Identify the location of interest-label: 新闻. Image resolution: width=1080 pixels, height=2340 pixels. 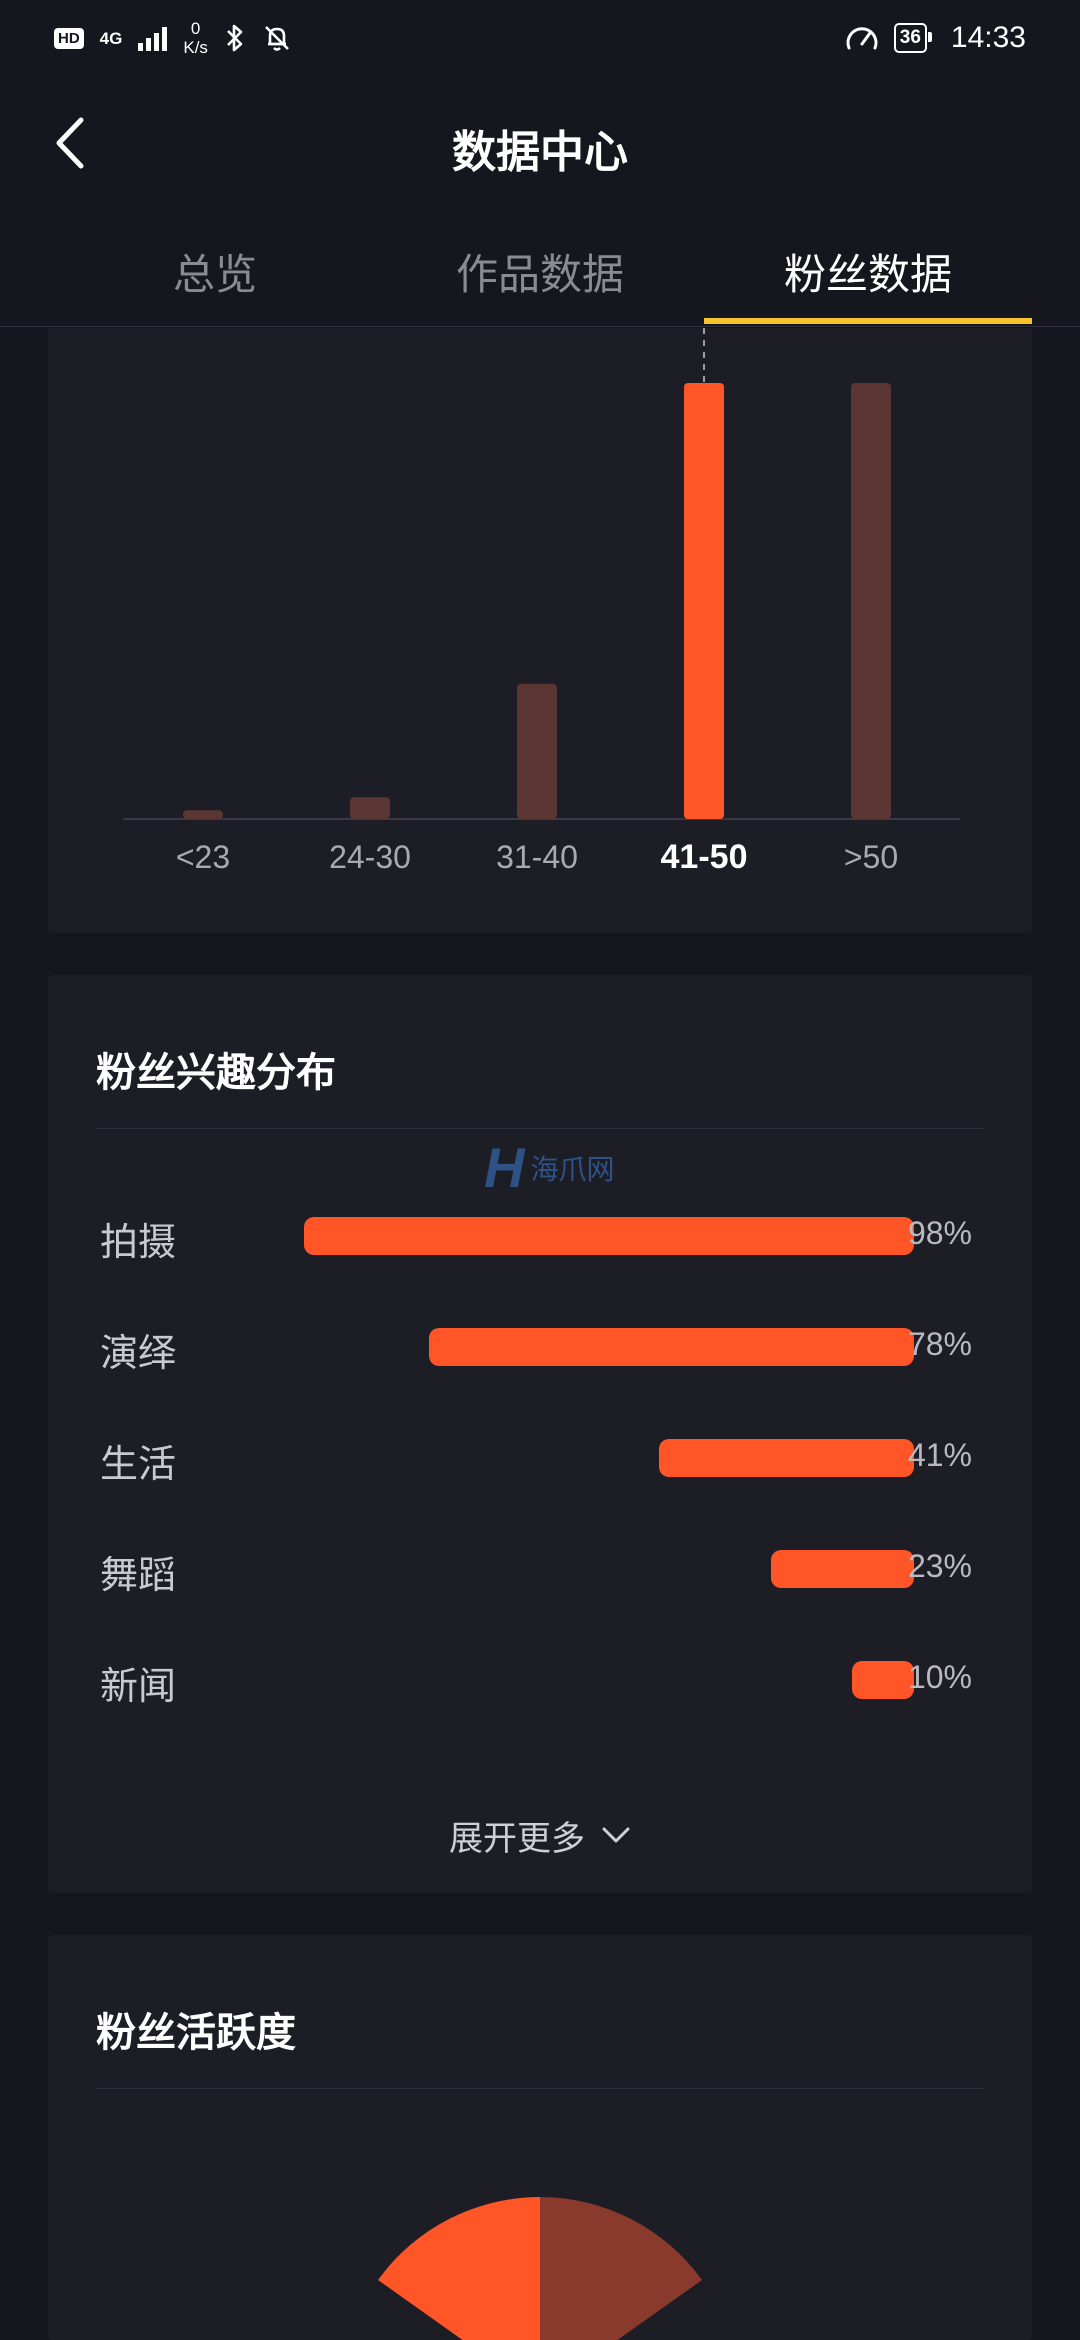
(138, 1686).